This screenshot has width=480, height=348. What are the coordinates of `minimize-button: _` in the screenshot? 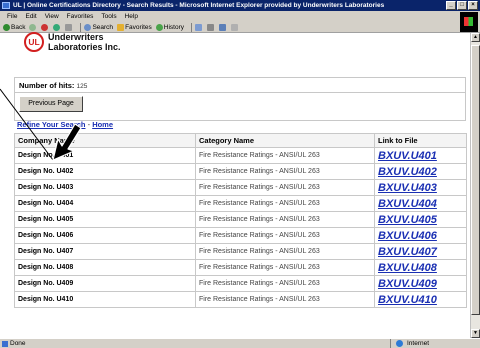 It's located at (451, 5).